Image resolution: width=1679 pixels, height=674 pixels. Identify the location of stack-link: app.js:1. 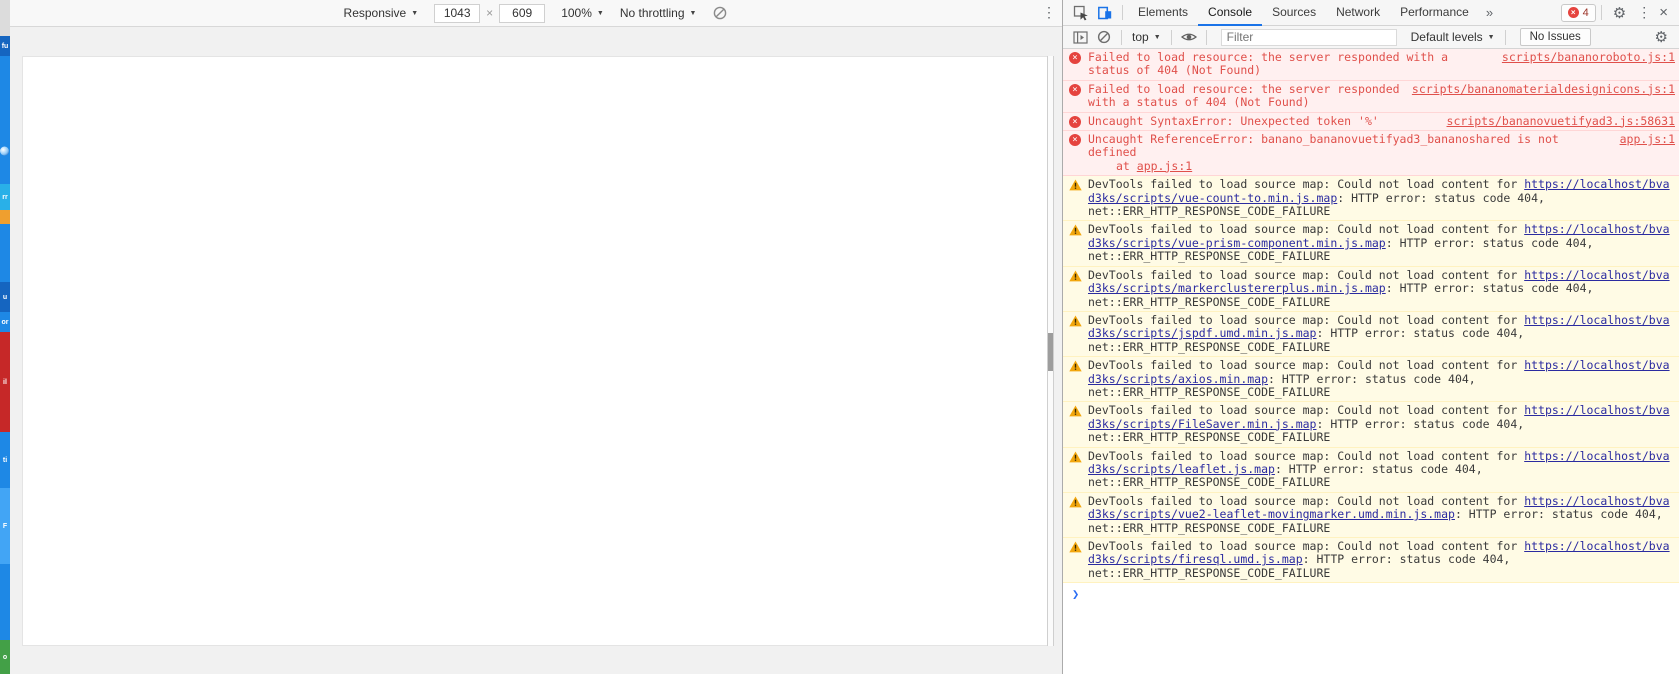
(1164, 166).